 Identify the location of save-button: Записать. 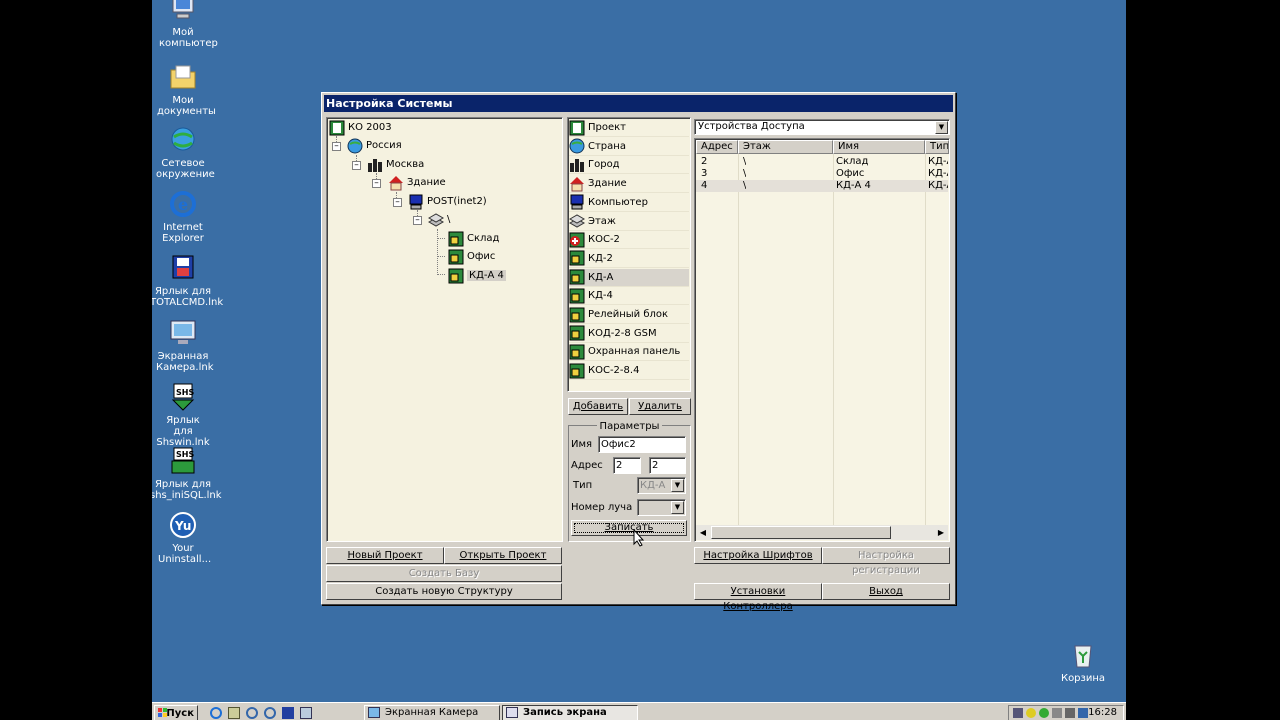
(629, 528).